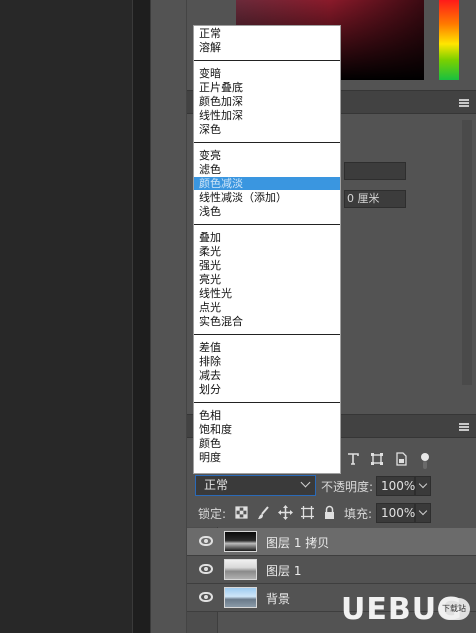 Image resolution: width=476 pixels, height=633 pixels. What do you see at coordinates (464, 103) in the screenshot?
I see `panel-menu-icon` at bounding box center [464, 103].